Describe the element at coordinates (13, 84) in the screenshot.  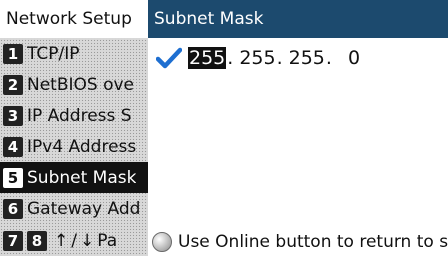
I see `item-number: 2` at that location.